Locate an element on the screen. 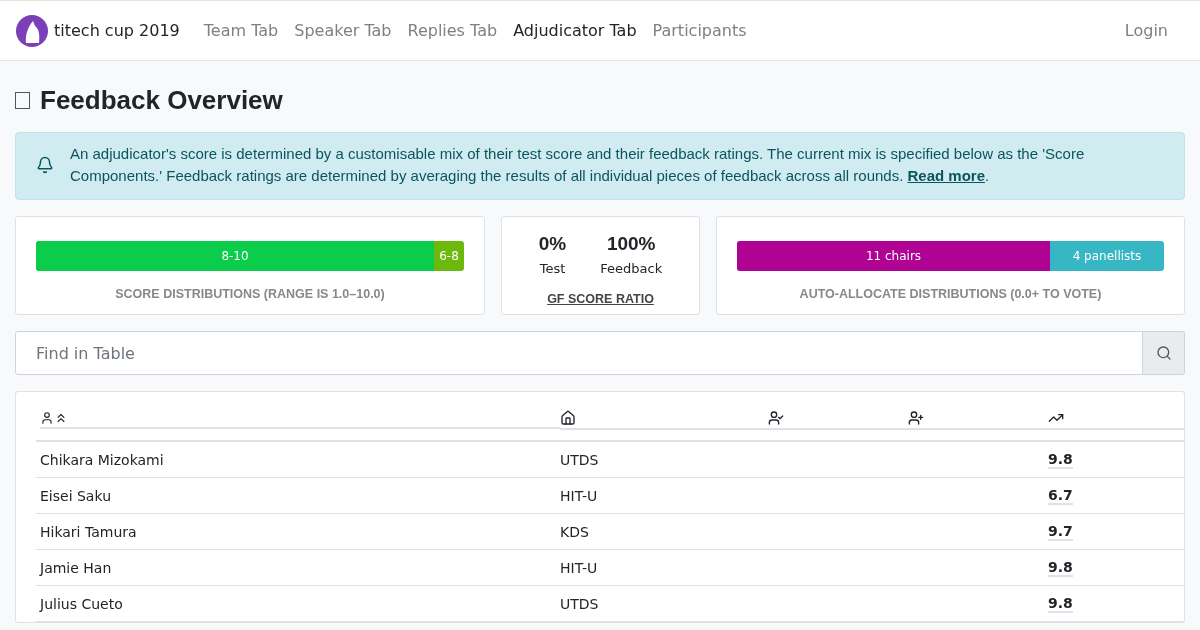 This screenshot has height=630, width=1200. square-icon is located at coordinates (22, 100).